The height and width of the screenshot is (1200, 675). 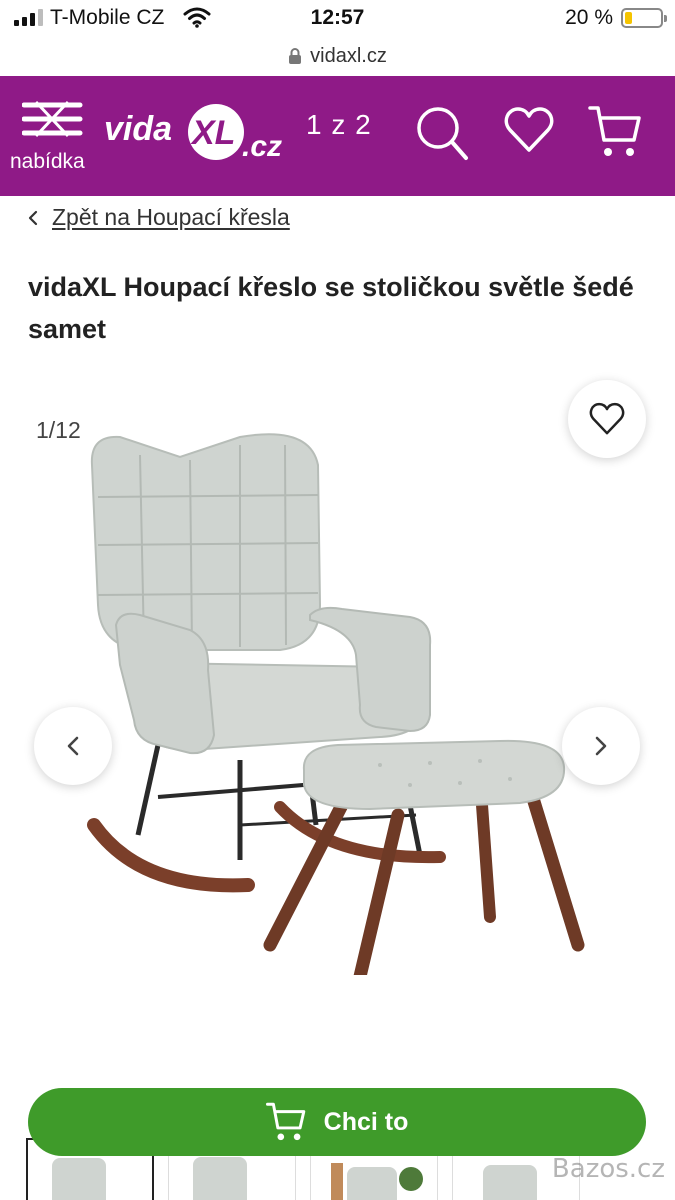 What do you see at coordinates (212, 133) in the screenshot?
I see `svg-text: XL` at bounding box center [212, 133].